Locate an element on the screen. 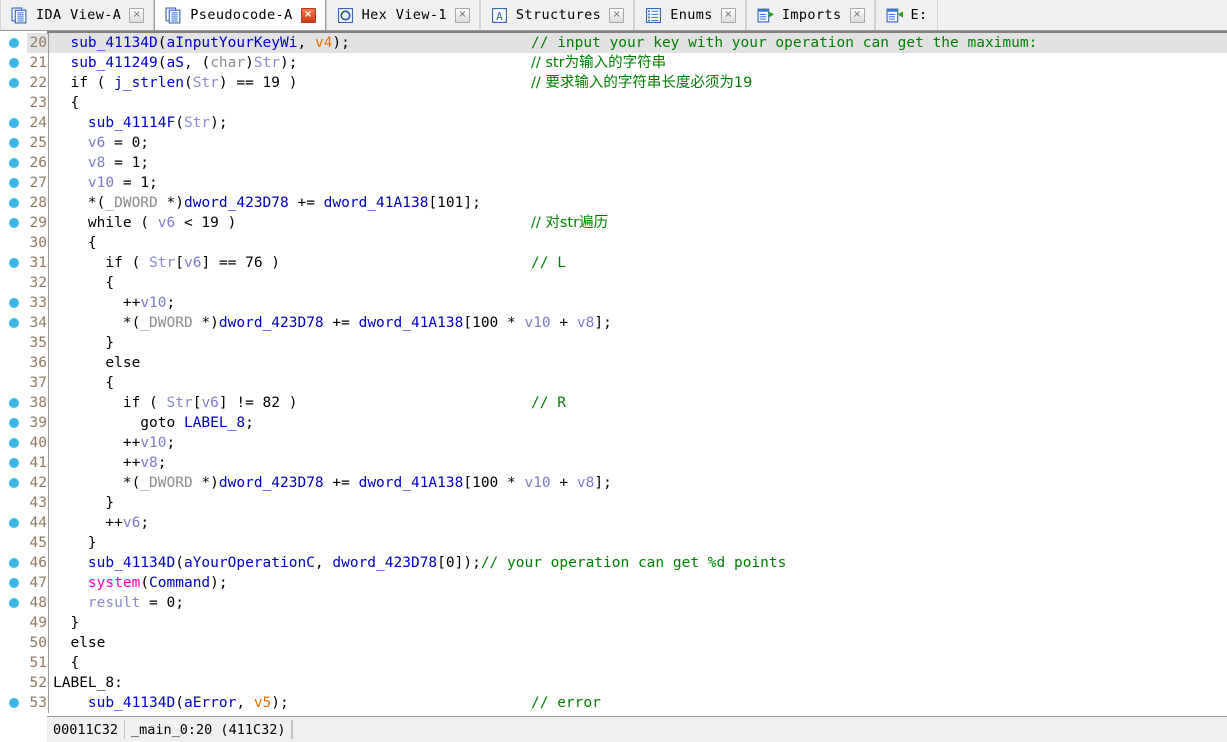 This screenshot has height=742, width=1227. code-line: 27 v10 = 1; is located at coordinates (613, 183).